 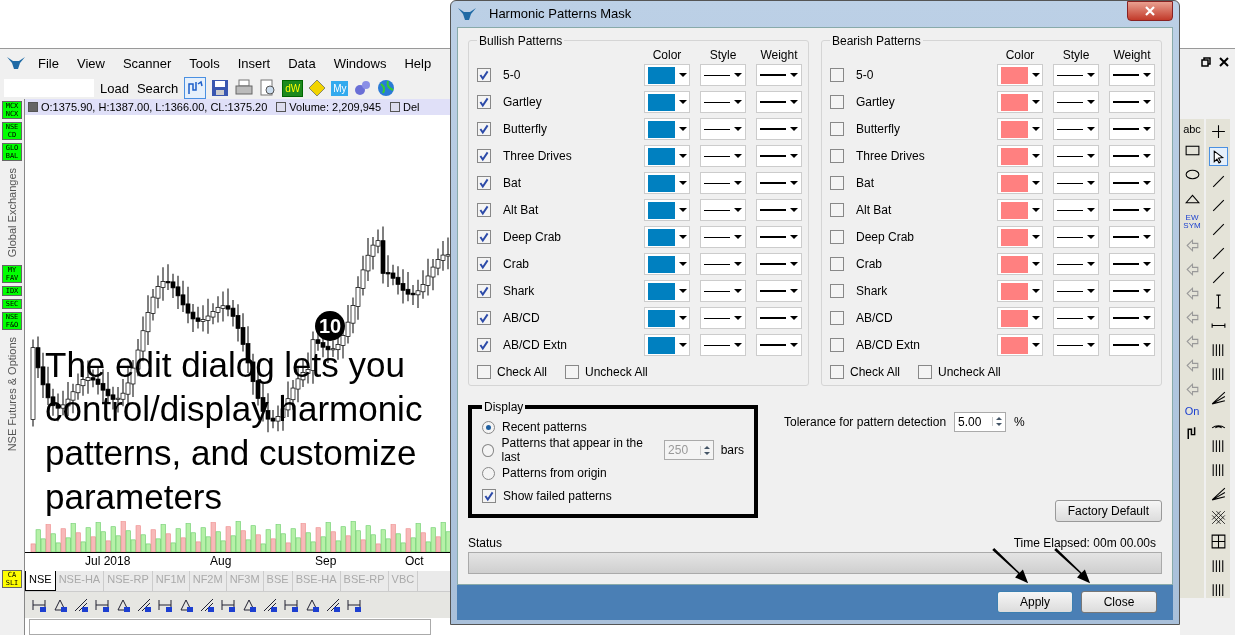 What do you see at coordinates (386, 88) in the screenshot?
I see `globe-icon` at bounding box center [386, 88].